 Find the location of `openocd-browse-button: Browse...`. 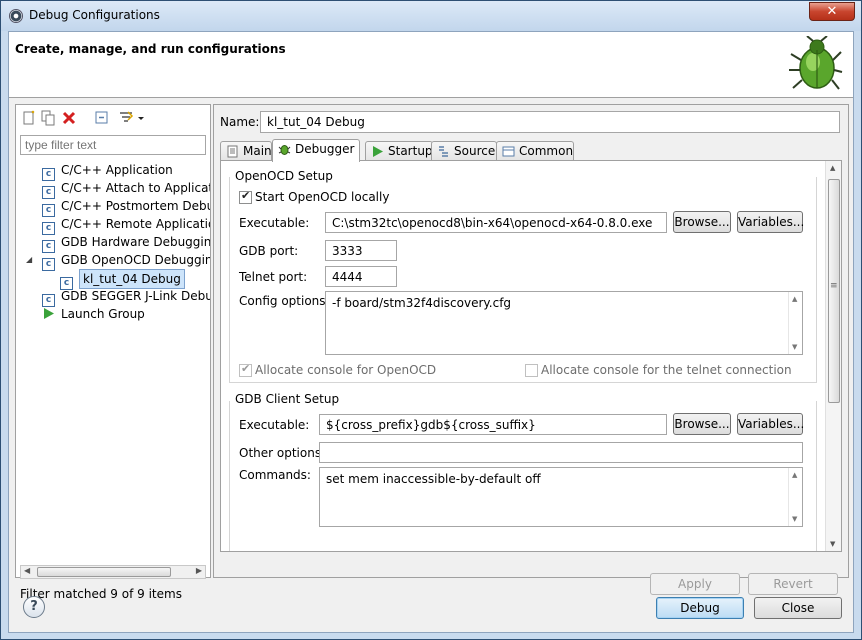

openocd-browse-button: Browse... is located at coordinates (702, 222).